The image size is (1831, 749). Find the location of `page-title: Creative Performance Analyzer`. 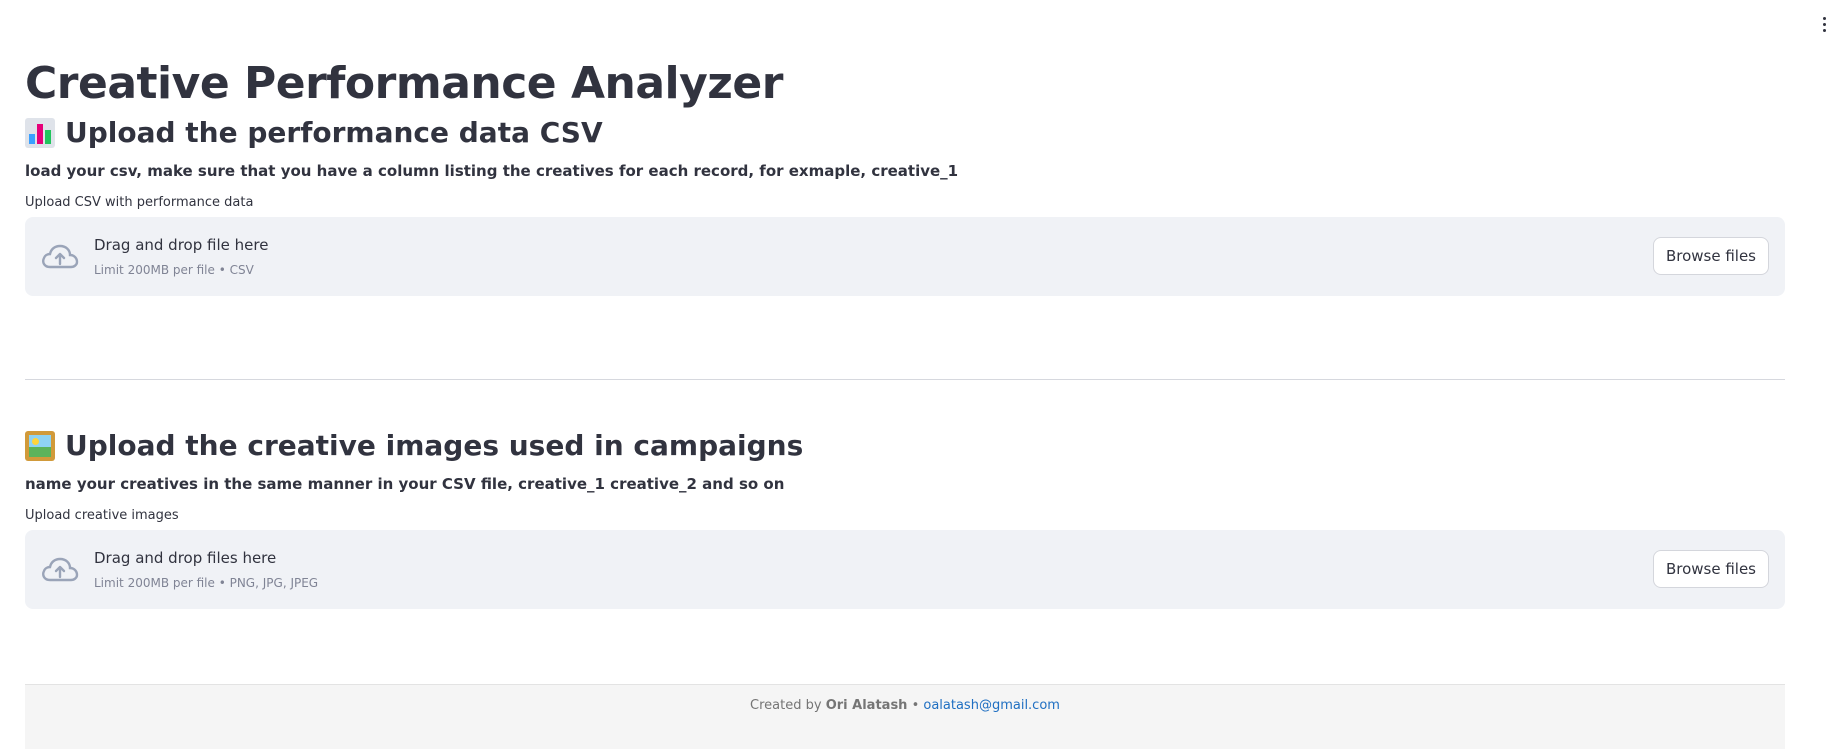

page-title: Creative Performance Analyzer is located at coordinates (404, 83).